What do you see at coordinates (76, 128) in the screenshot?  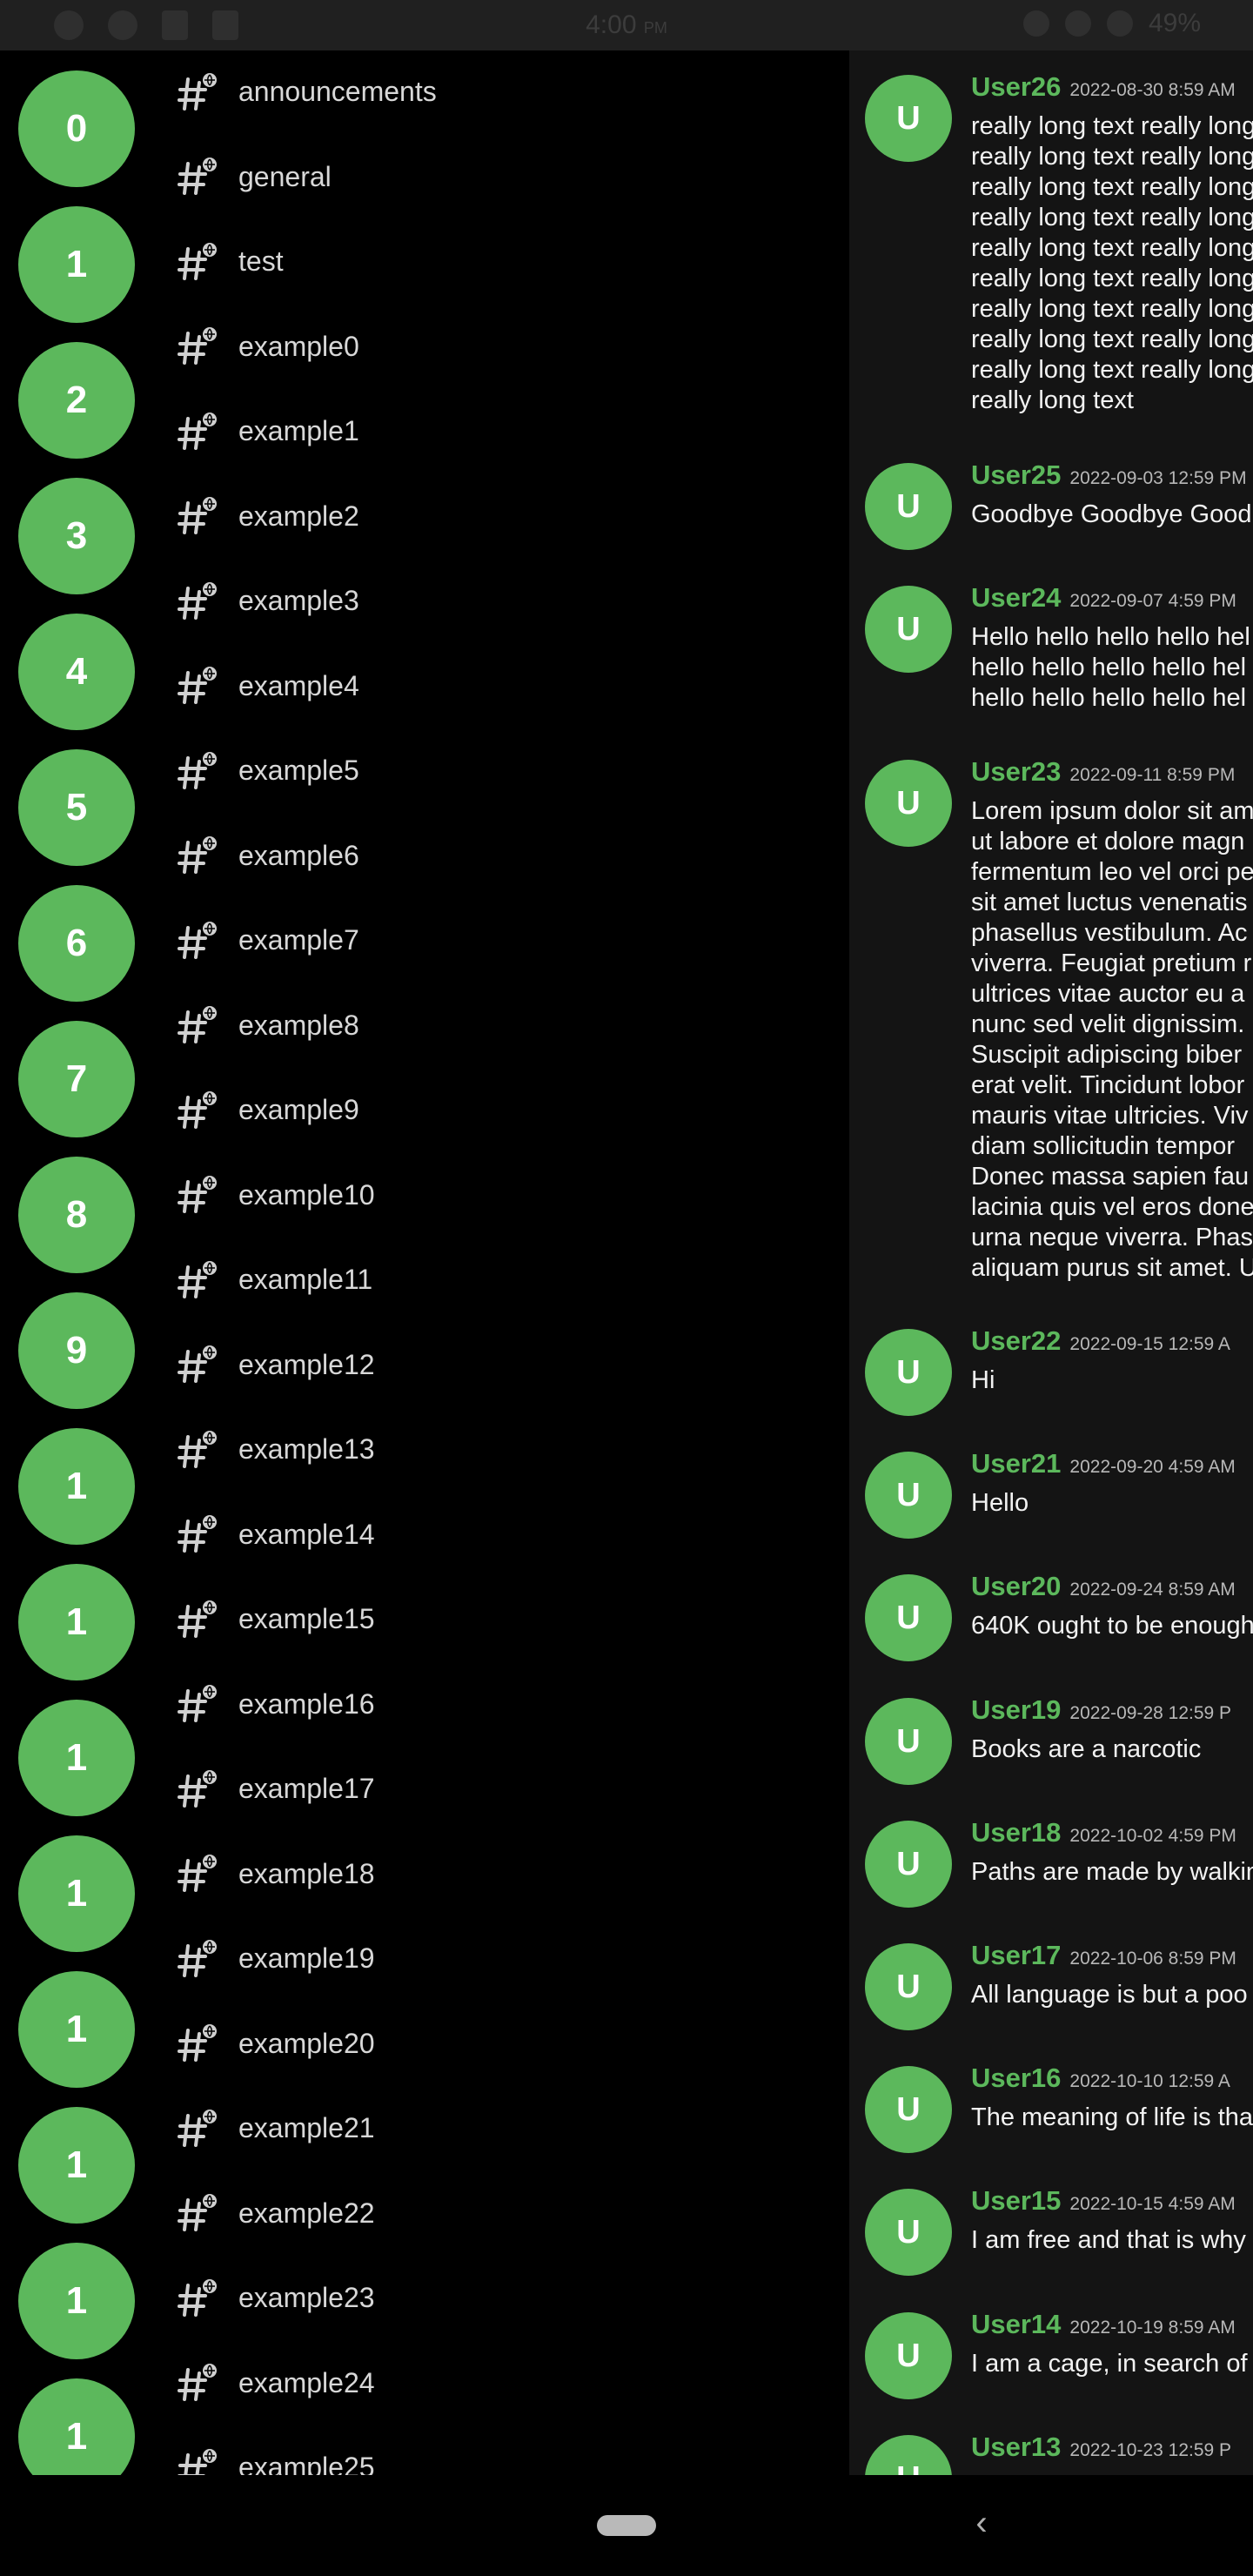 I see `server-icon: 0` at bounding box center [76, 128].